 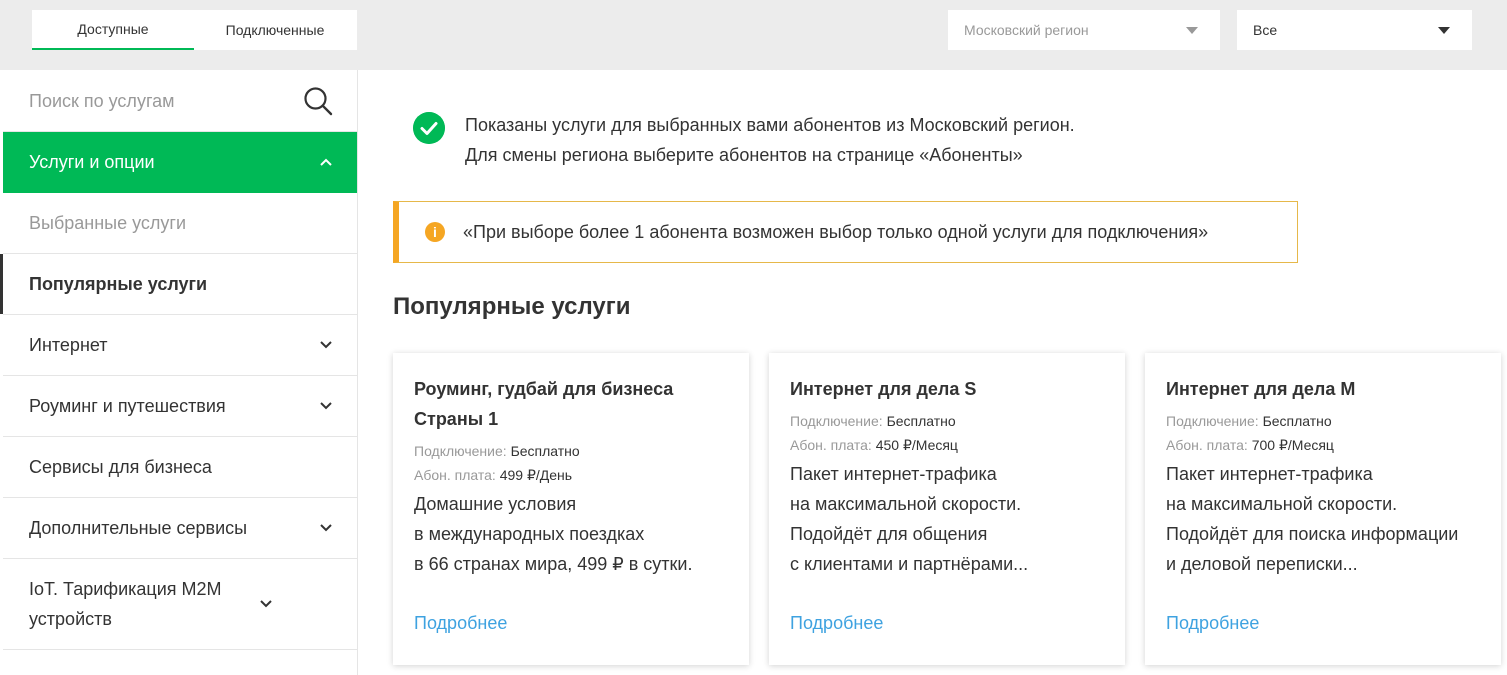 I want to click on card-desc-line: в международных поездках, so click(x=529, y=534).